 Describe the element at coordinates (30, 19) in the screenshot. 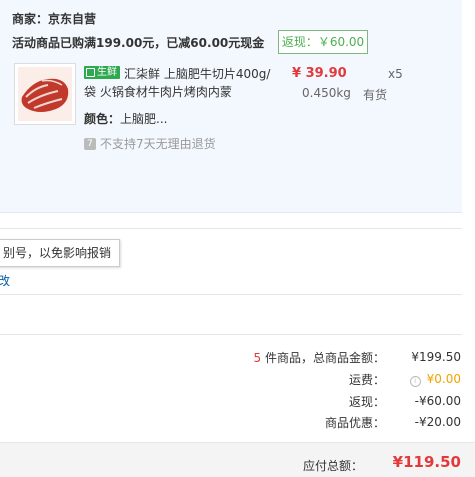

I see `vendor-label: 商家：` at that location.